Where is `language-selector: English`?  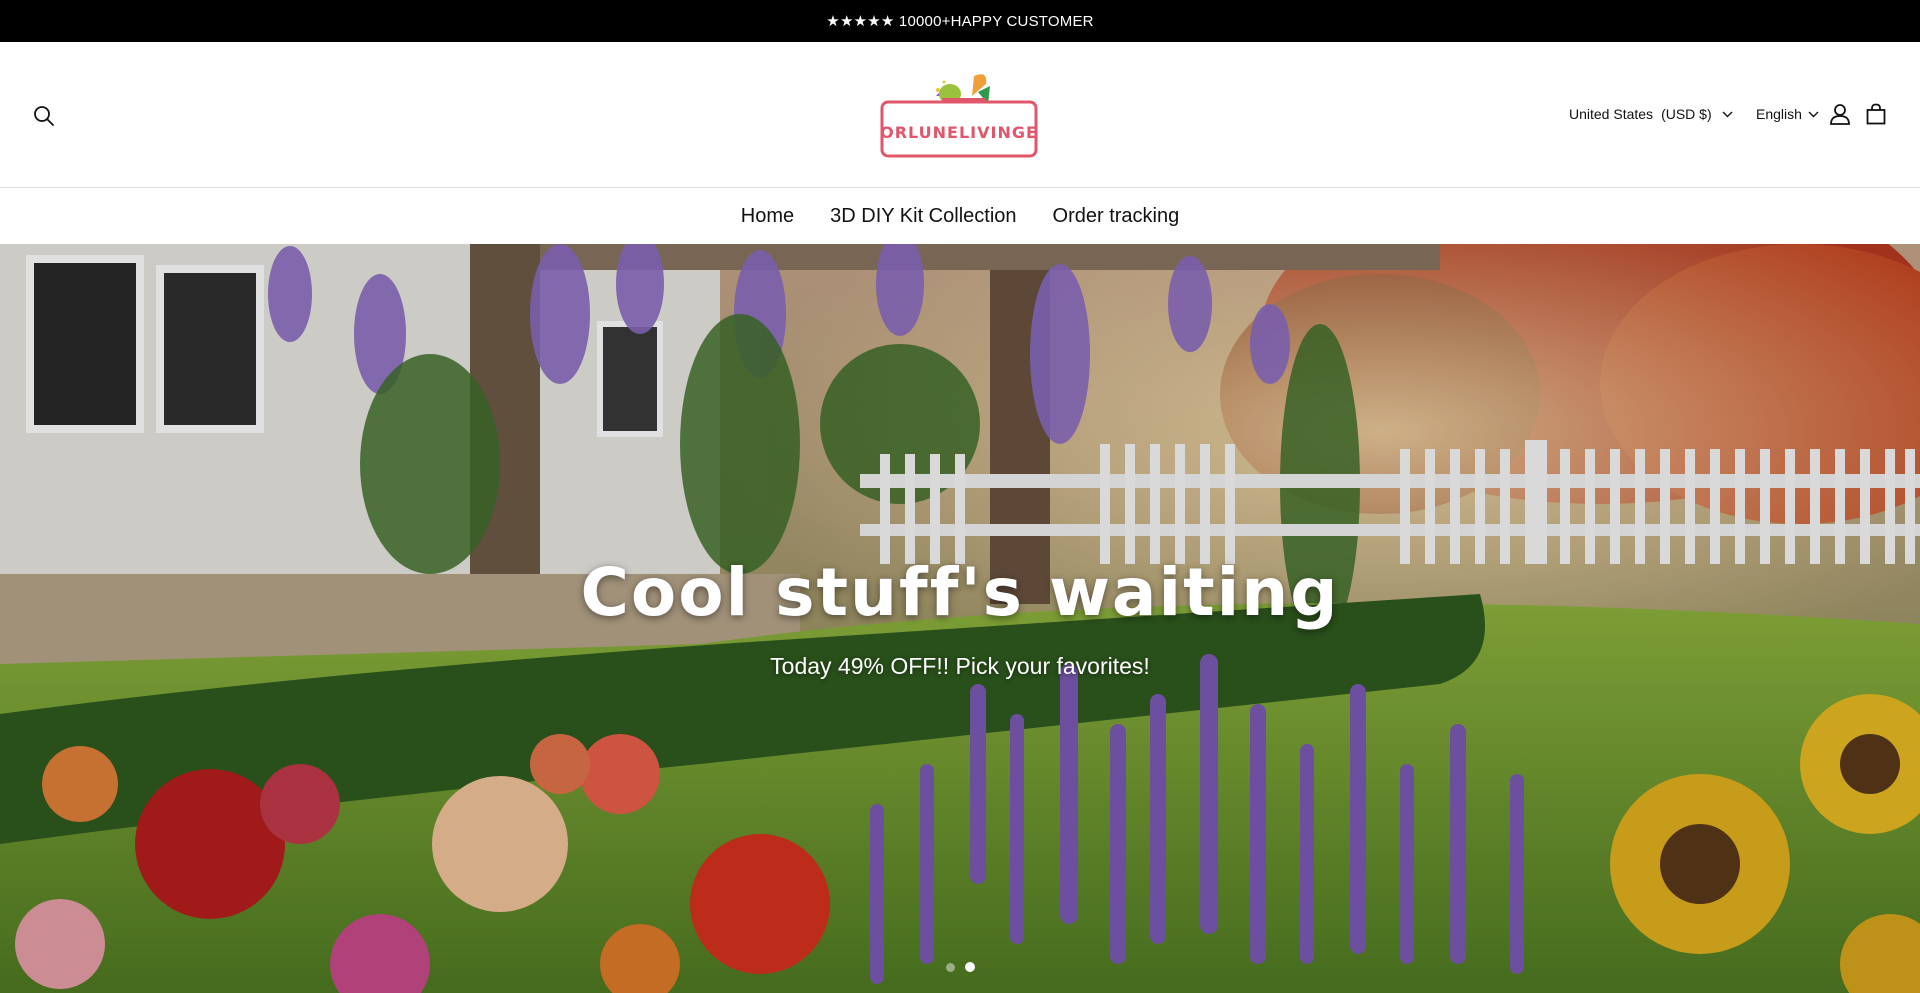
language-selector: English is located at coordinates (1787, 114).